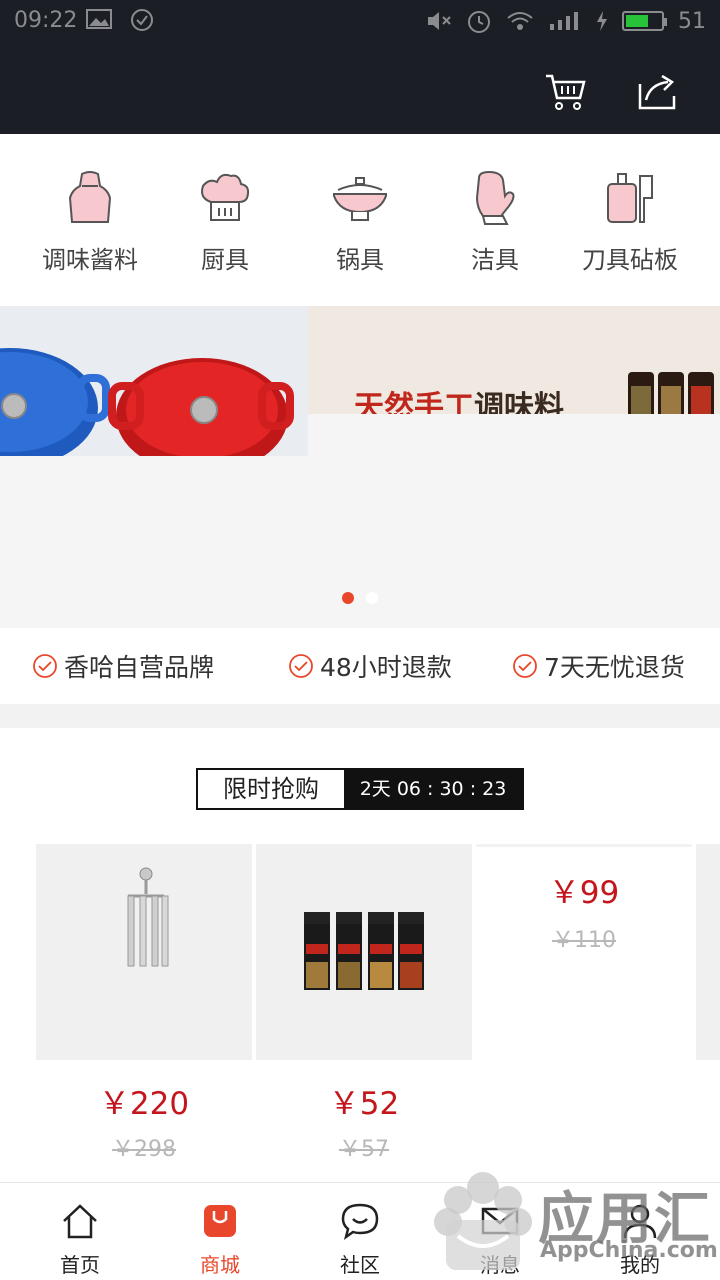 The height and width of the screenshot is (1280, 720). What do you see at coordinates (644, 21) in the screenshot?
I see `battery-icon` at bounding box center [644, 21].